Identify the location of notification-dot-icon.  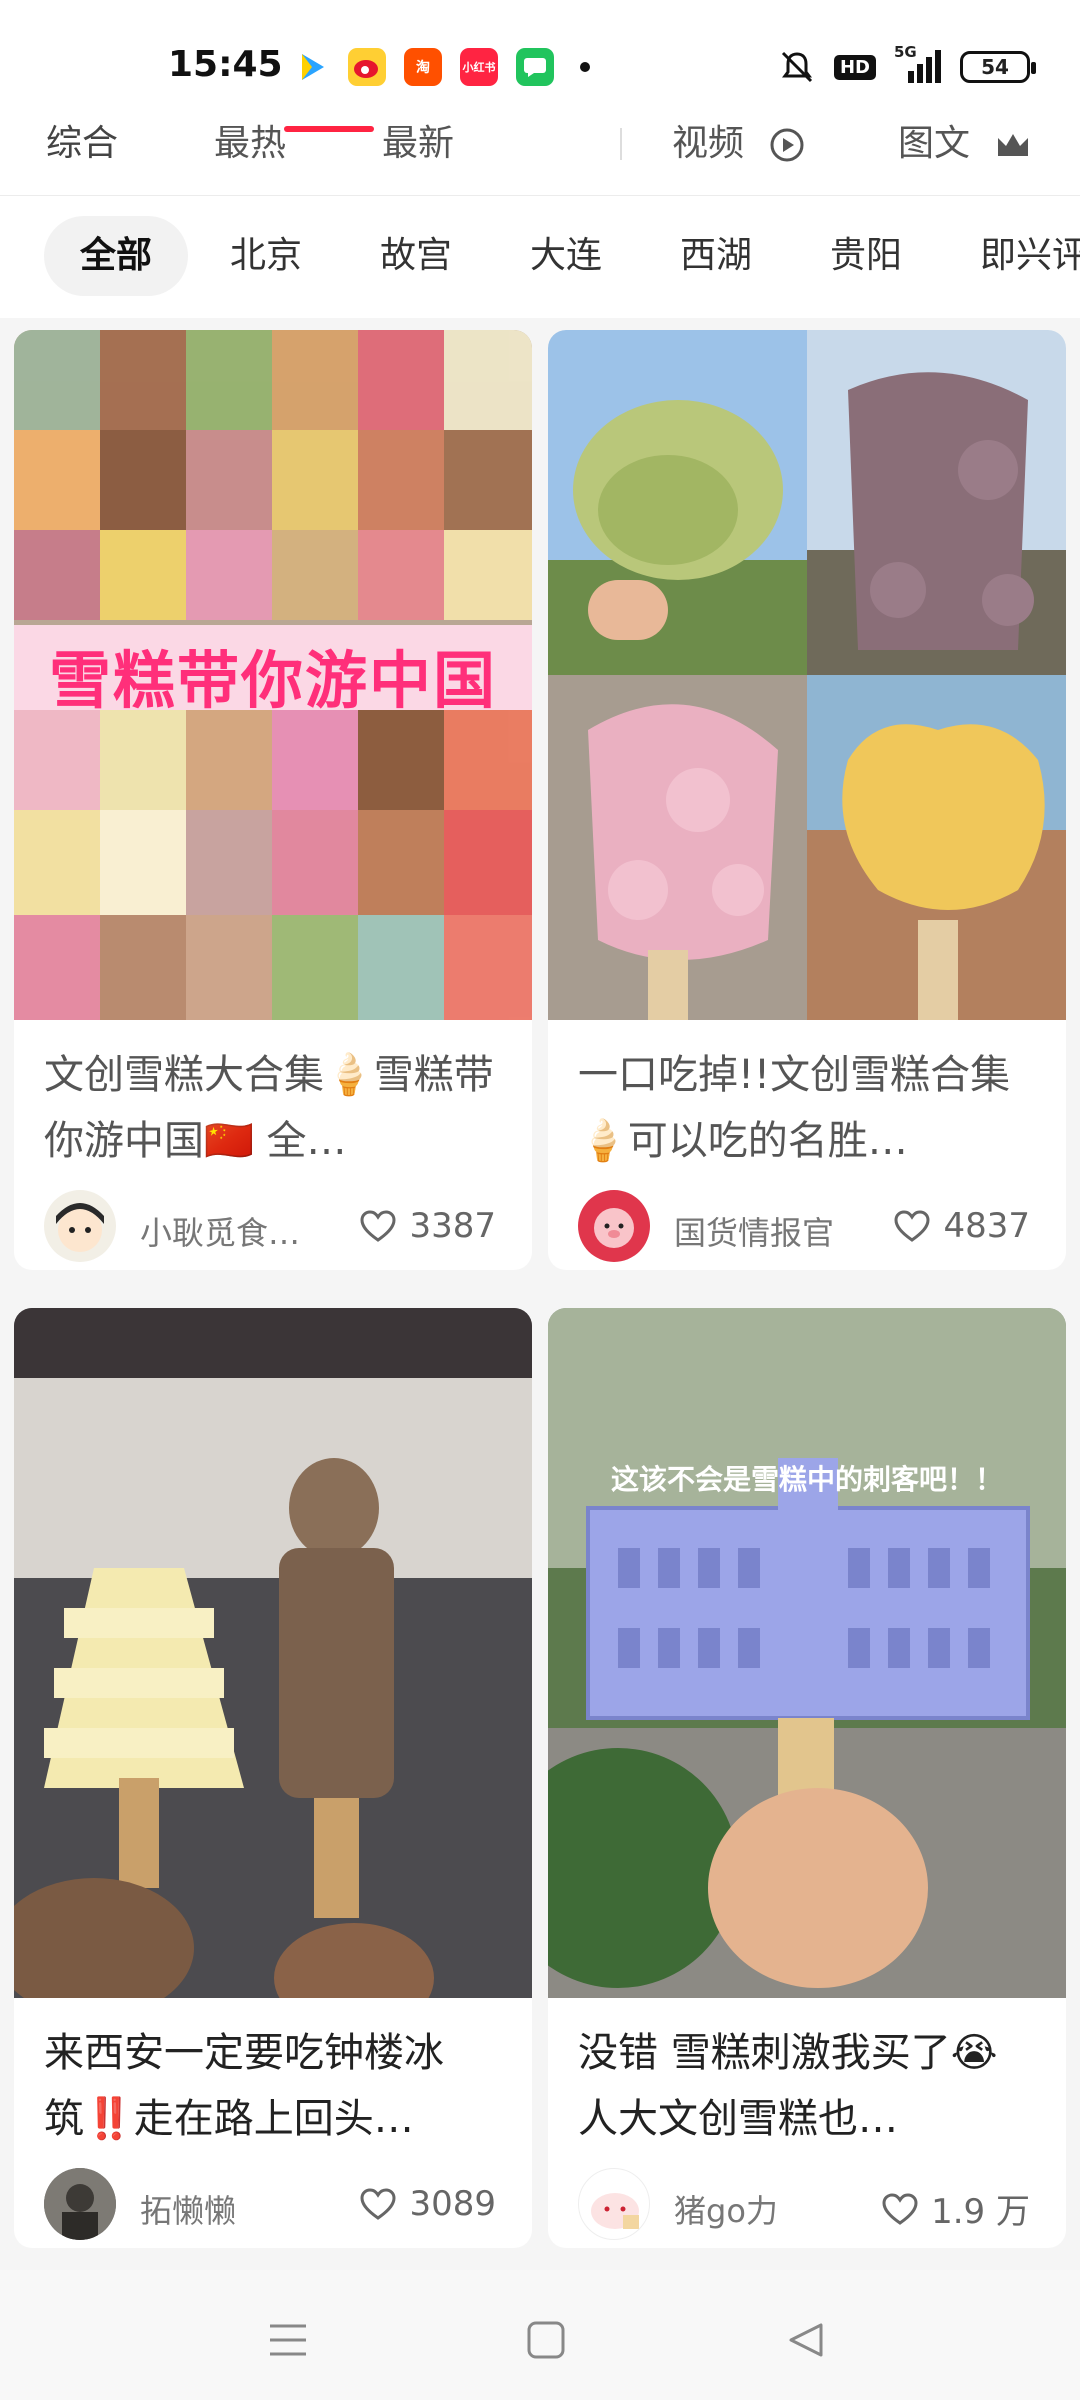
(585, 67).